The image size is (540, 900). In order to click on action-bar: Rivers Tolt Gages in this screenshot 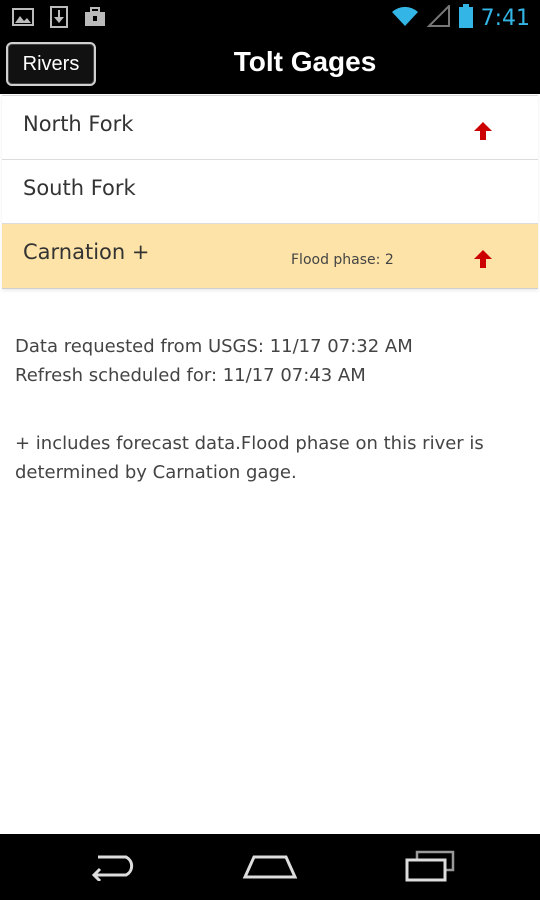, I will do `click(270, 65)`.